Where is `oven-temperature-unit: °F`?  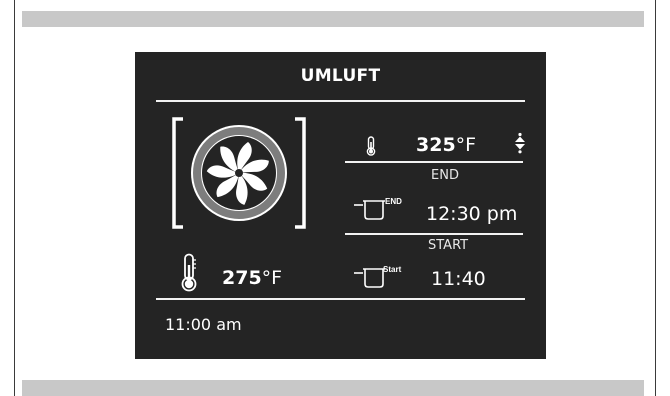 oven-temperature-unit: °F is located at coordinates (466, 145).